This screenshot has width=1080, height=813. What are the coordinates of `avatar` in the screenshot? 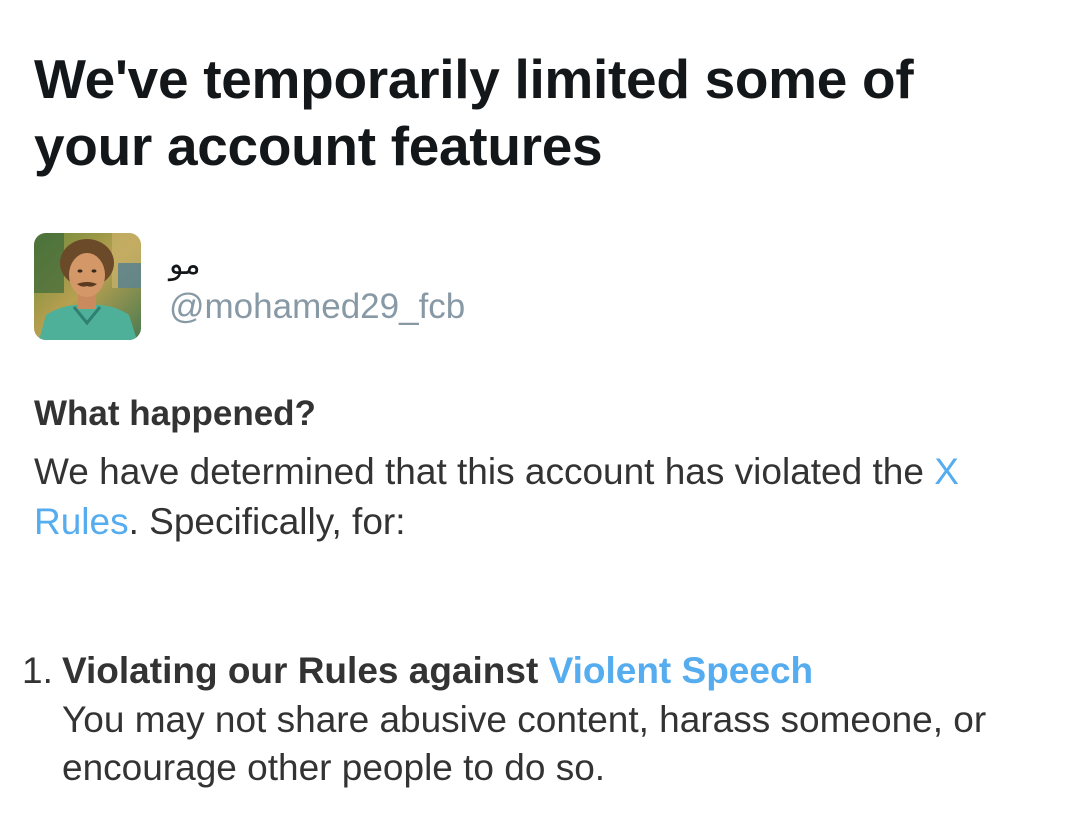 It's located at (87, 286).